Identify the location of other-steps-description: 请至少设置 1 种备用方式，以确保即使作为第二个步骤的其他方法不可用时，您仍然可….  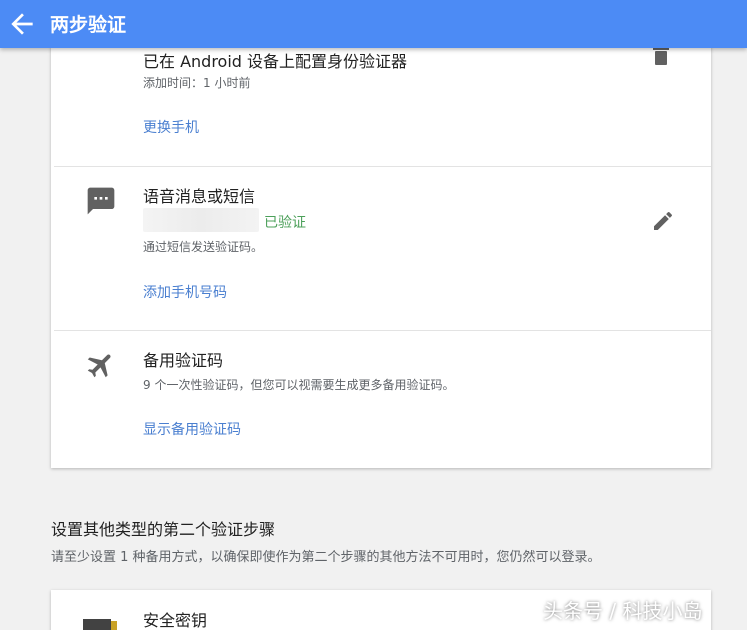
(326, 557).